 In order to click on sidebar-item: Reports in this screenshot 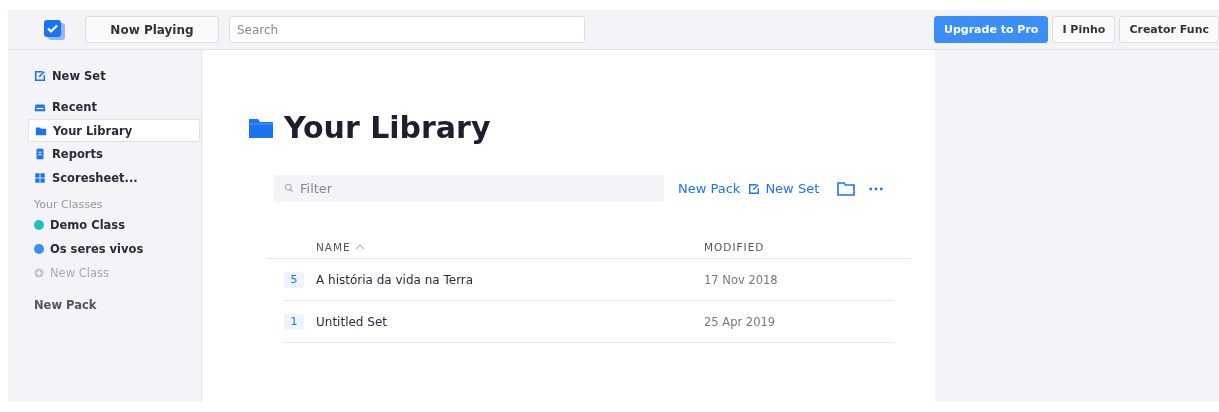, I will do `click(65, 154)`.